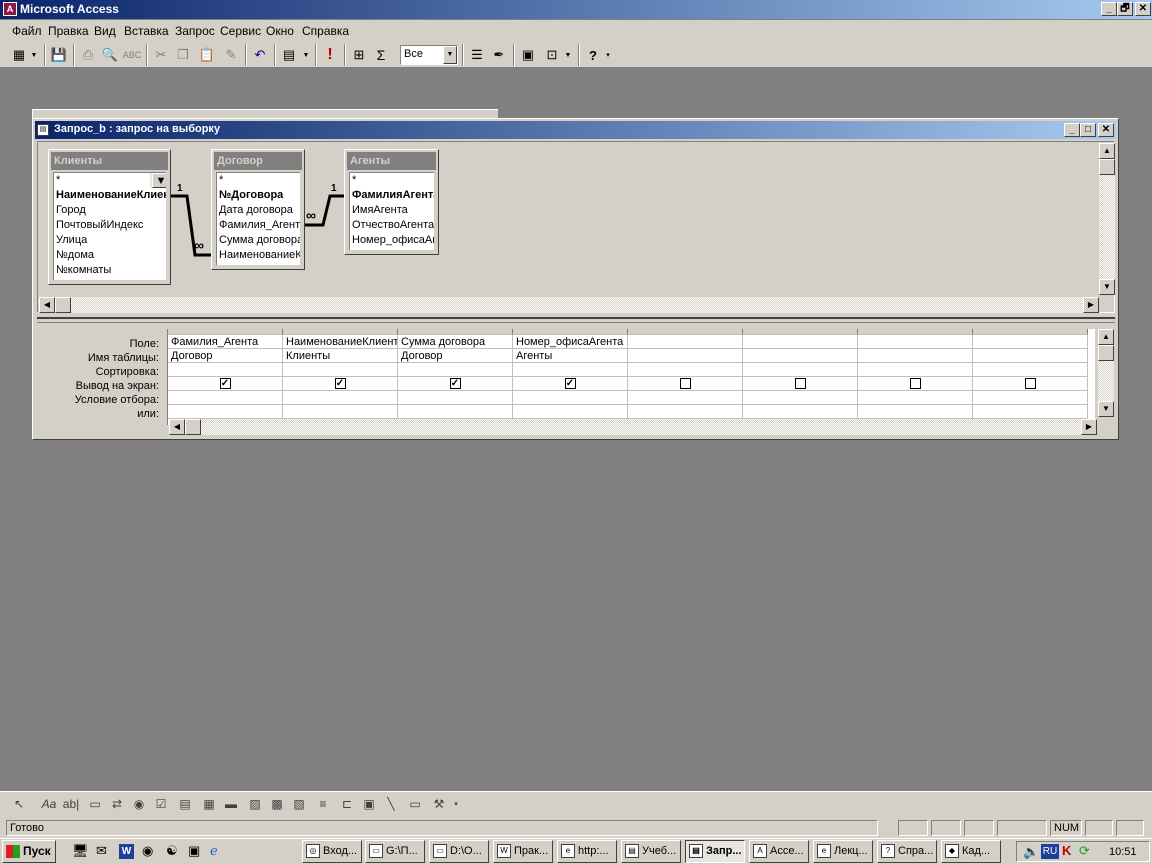  What do you see at coordinates (1106, 337) in the screenshot?
I see `scroll-up-icon: ▲` at bounding box center [1106, 337].